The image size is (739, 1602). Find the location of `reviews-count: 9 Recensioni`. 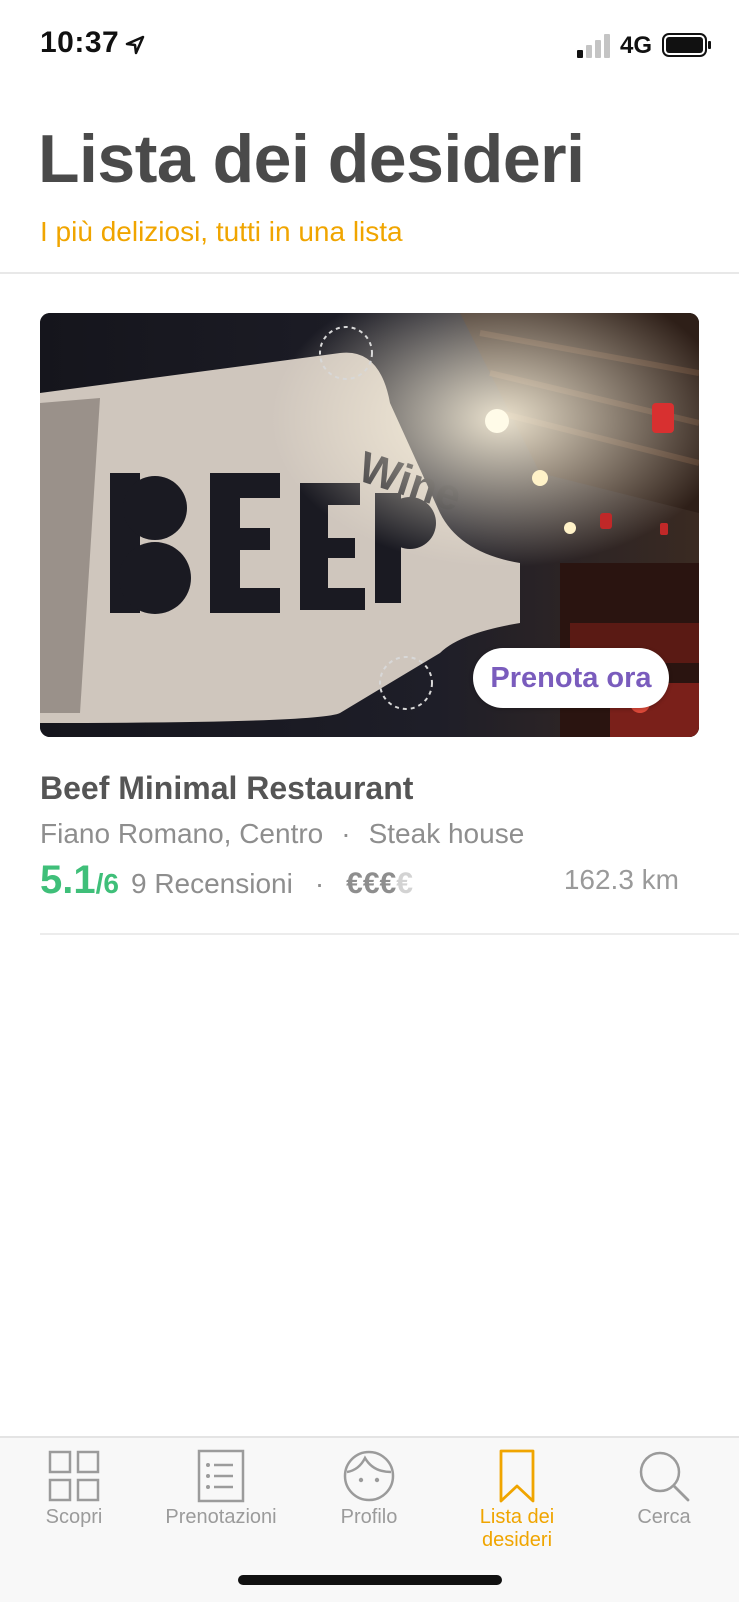

reviews-count: 9 Recensioni is located at coordinates (212, 884).